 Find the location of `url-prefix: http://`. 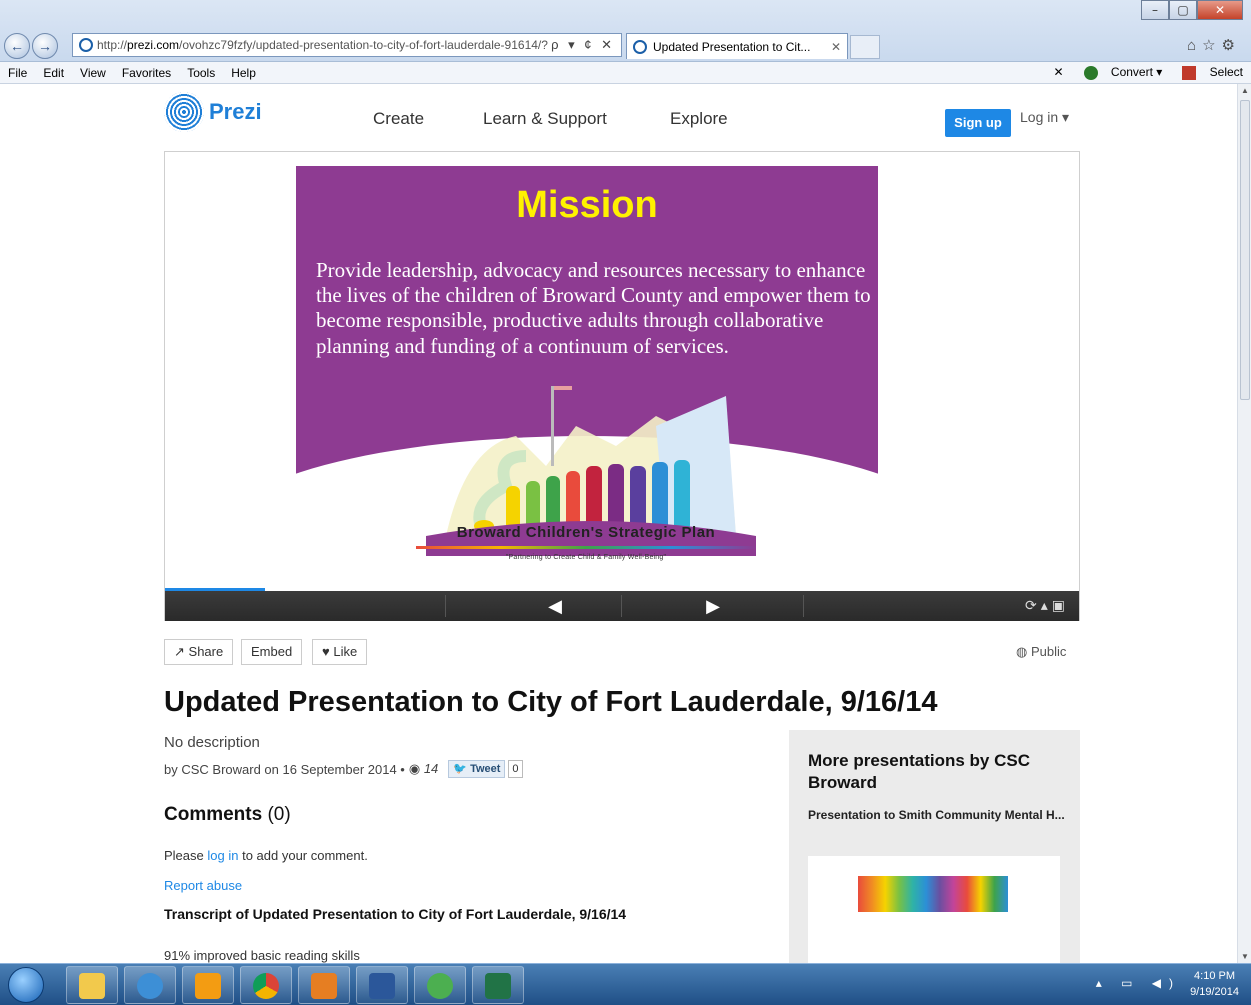

url-prefix: http:// is located at coordinates (112, 45).